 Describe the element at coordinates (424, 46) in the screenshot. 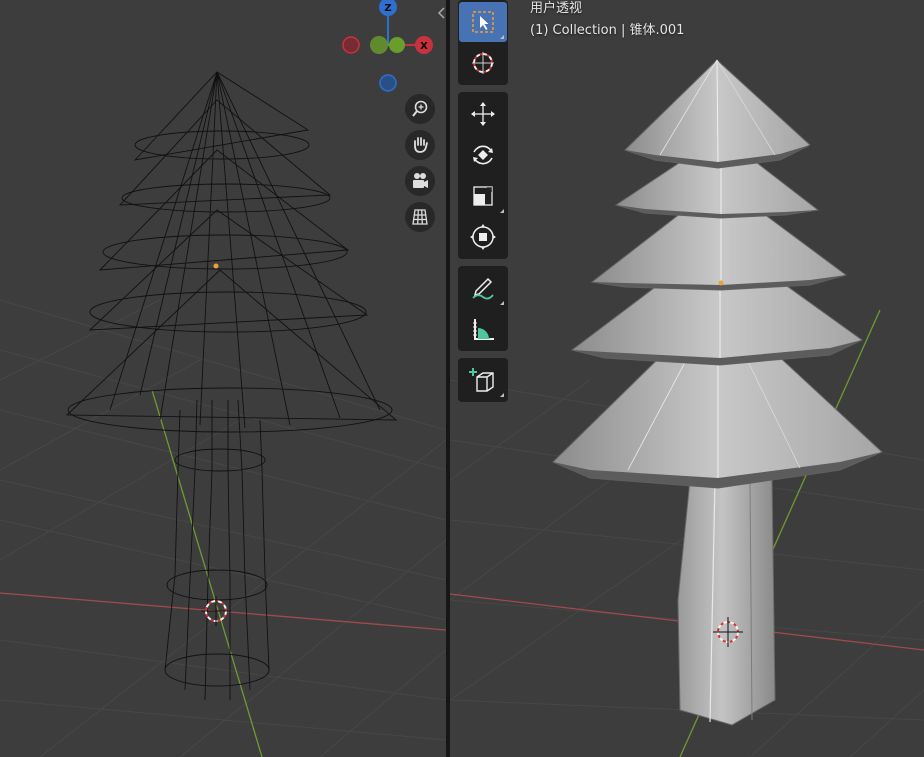

I see `gizmo-x-label: X` at that location.